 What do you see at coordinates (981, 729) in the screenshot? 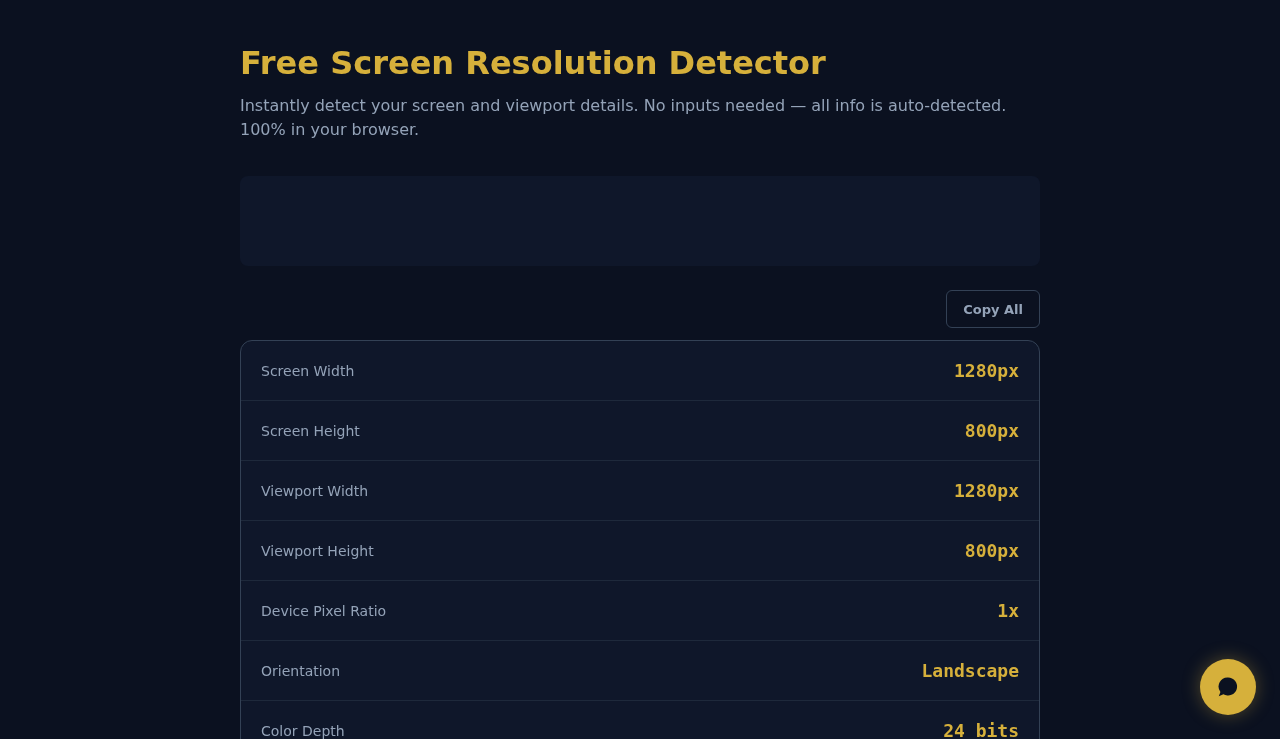
I see `detail-value: 24 bits` at bounding box center [981, 729].